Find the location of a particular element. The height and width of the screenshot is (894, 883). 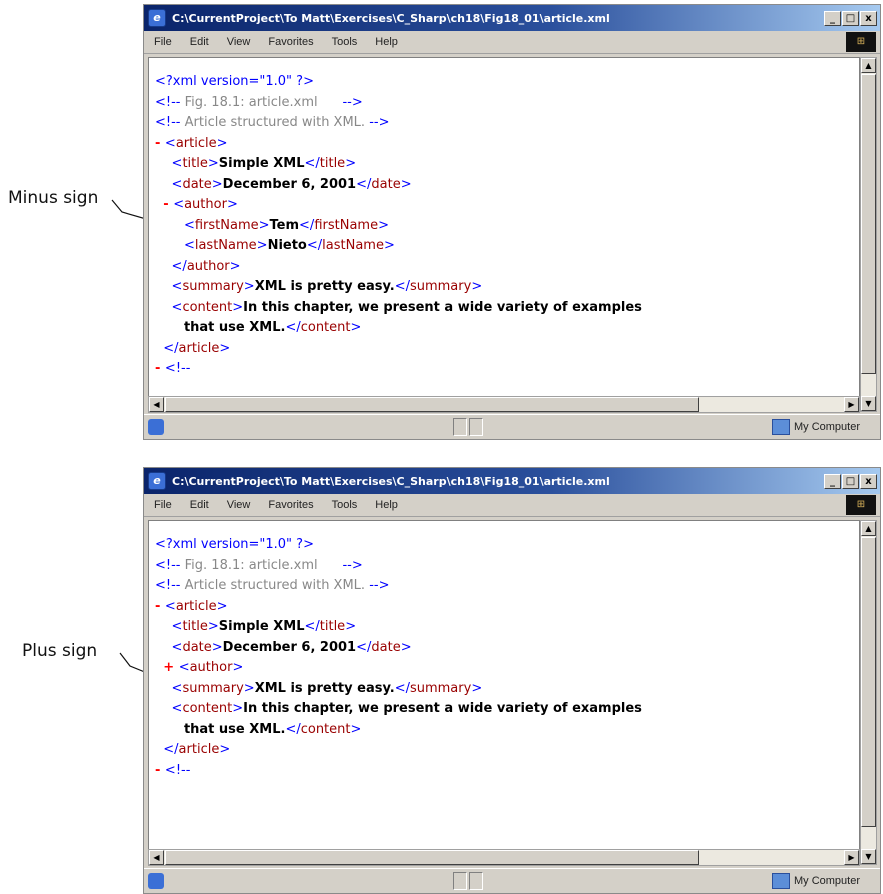

xml-line: <date>December 6, 2001</date> is located at coordinates (507, 185).